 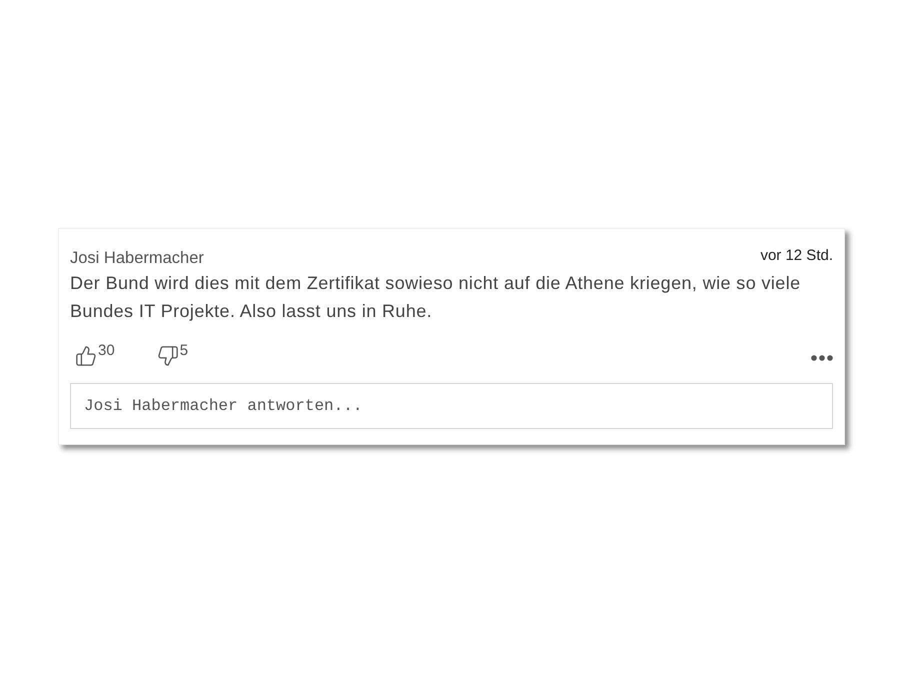 What do you see at coordinates (167, 356) in the screenshot?
I see `thumbs-down-icon` at bounding box center [167, 356].